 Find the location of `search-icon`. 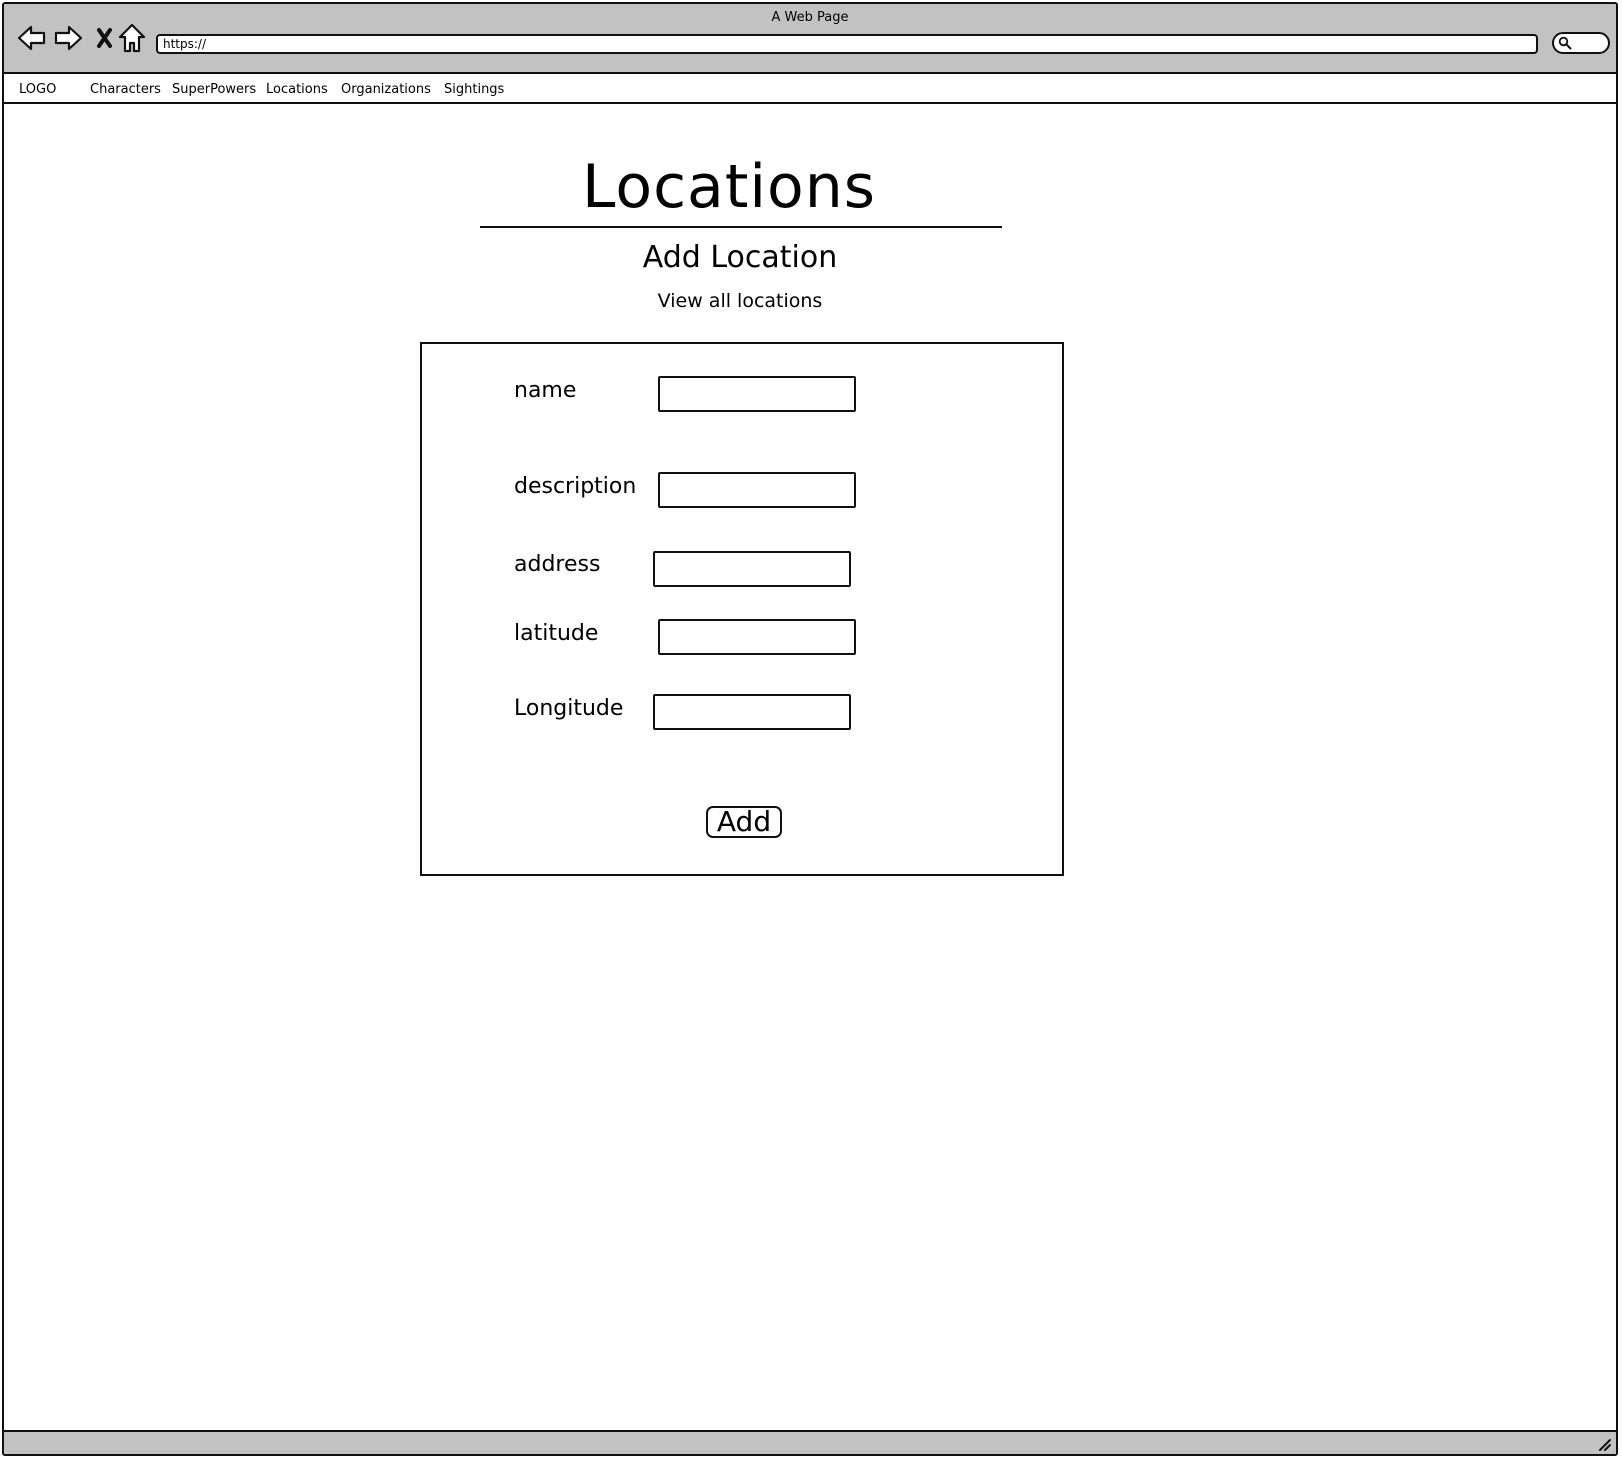

search-icon is located at coordinates (1565, 43).